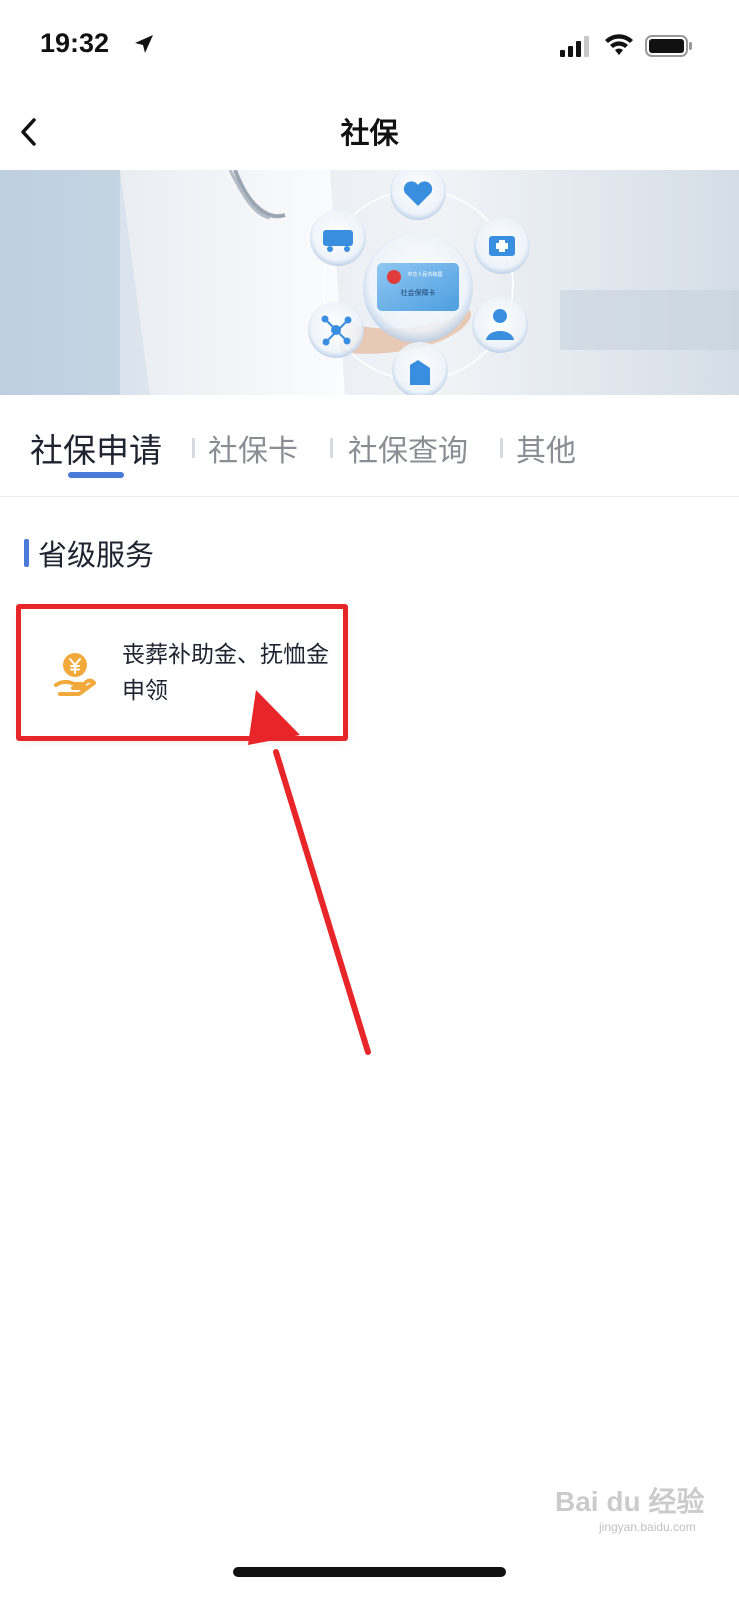 This screenshot has height=1600, width=739. I want to click on home-indicator, so click(369, 1572).